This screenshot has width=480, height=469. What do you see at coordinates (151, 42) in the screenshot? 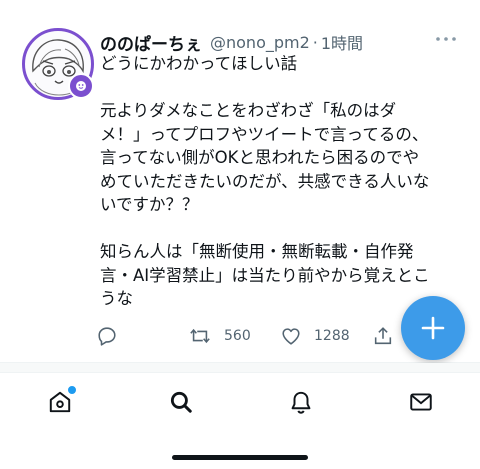
I see `display-name: ののぱーちぇ` at bounding box center [151, 42].